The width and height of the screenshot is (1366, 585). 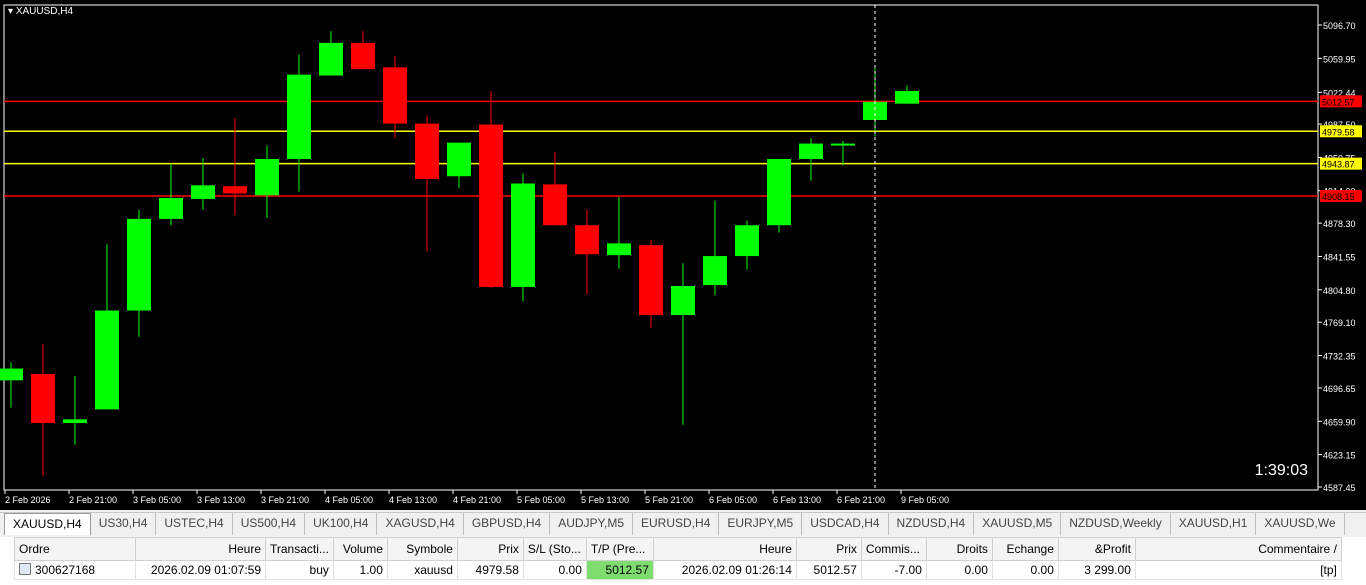 What do you see at coordinates (1339, 257) in the screenshot?
I see `y-tick-label: 4841.55` at bounding box center [1339, 257].